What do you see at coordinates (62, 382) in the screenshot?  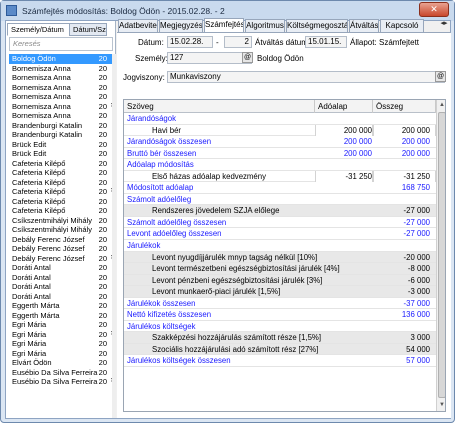 I see `person-row: Eusébio Da Silva Ferreira20¥` at bounding box center [62, 382].